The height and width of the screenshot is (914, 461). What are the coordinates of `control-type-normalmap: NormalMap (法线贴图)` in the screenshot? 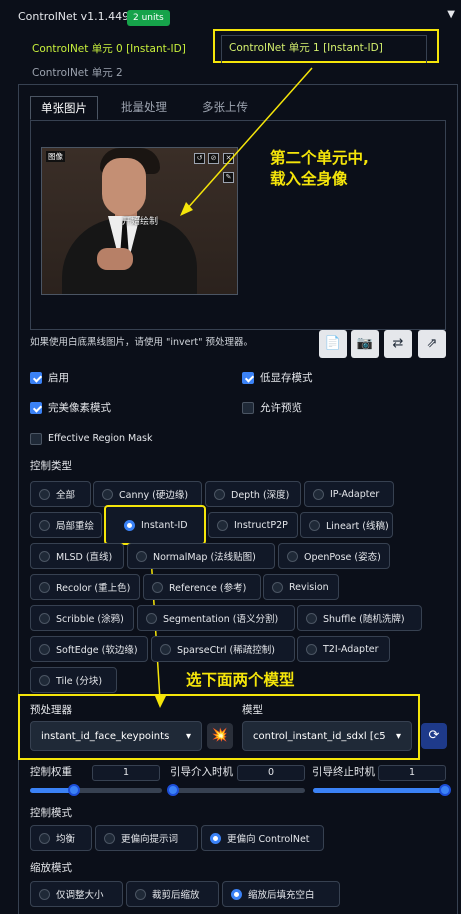 It's located at (201, 556).